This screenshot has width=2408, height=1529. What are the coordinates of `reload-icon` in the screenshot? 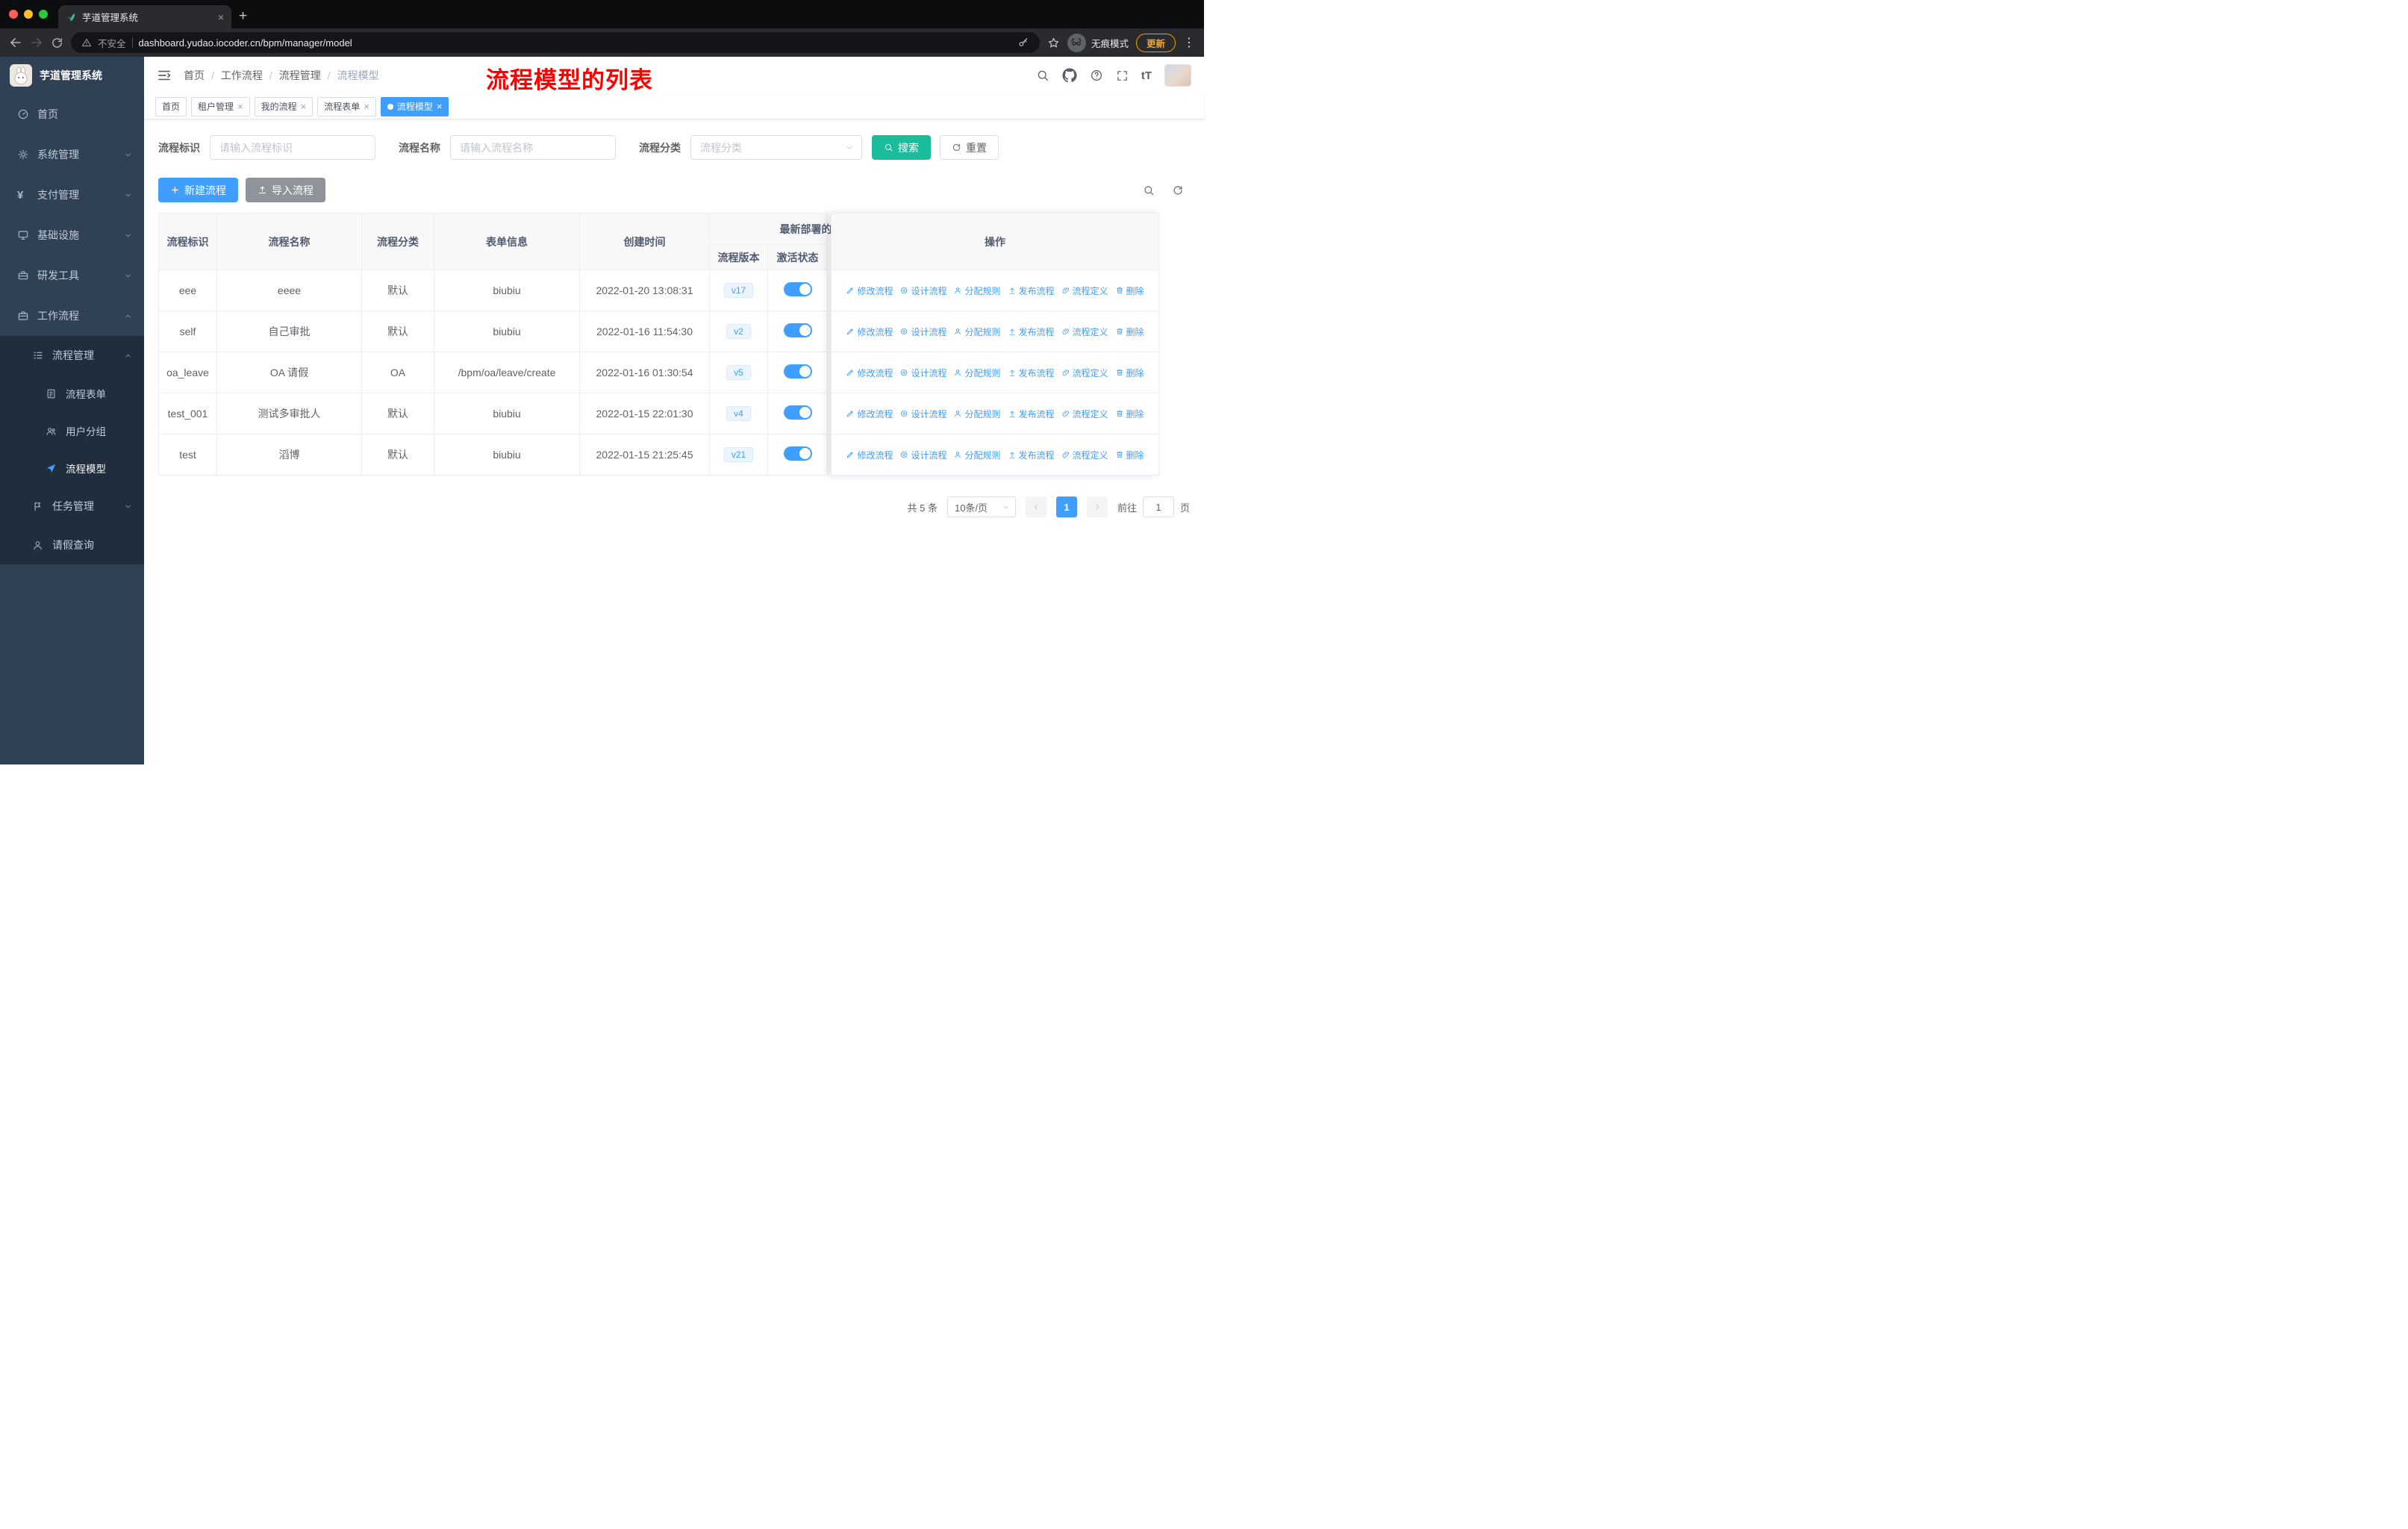 It's located at (57, 43).